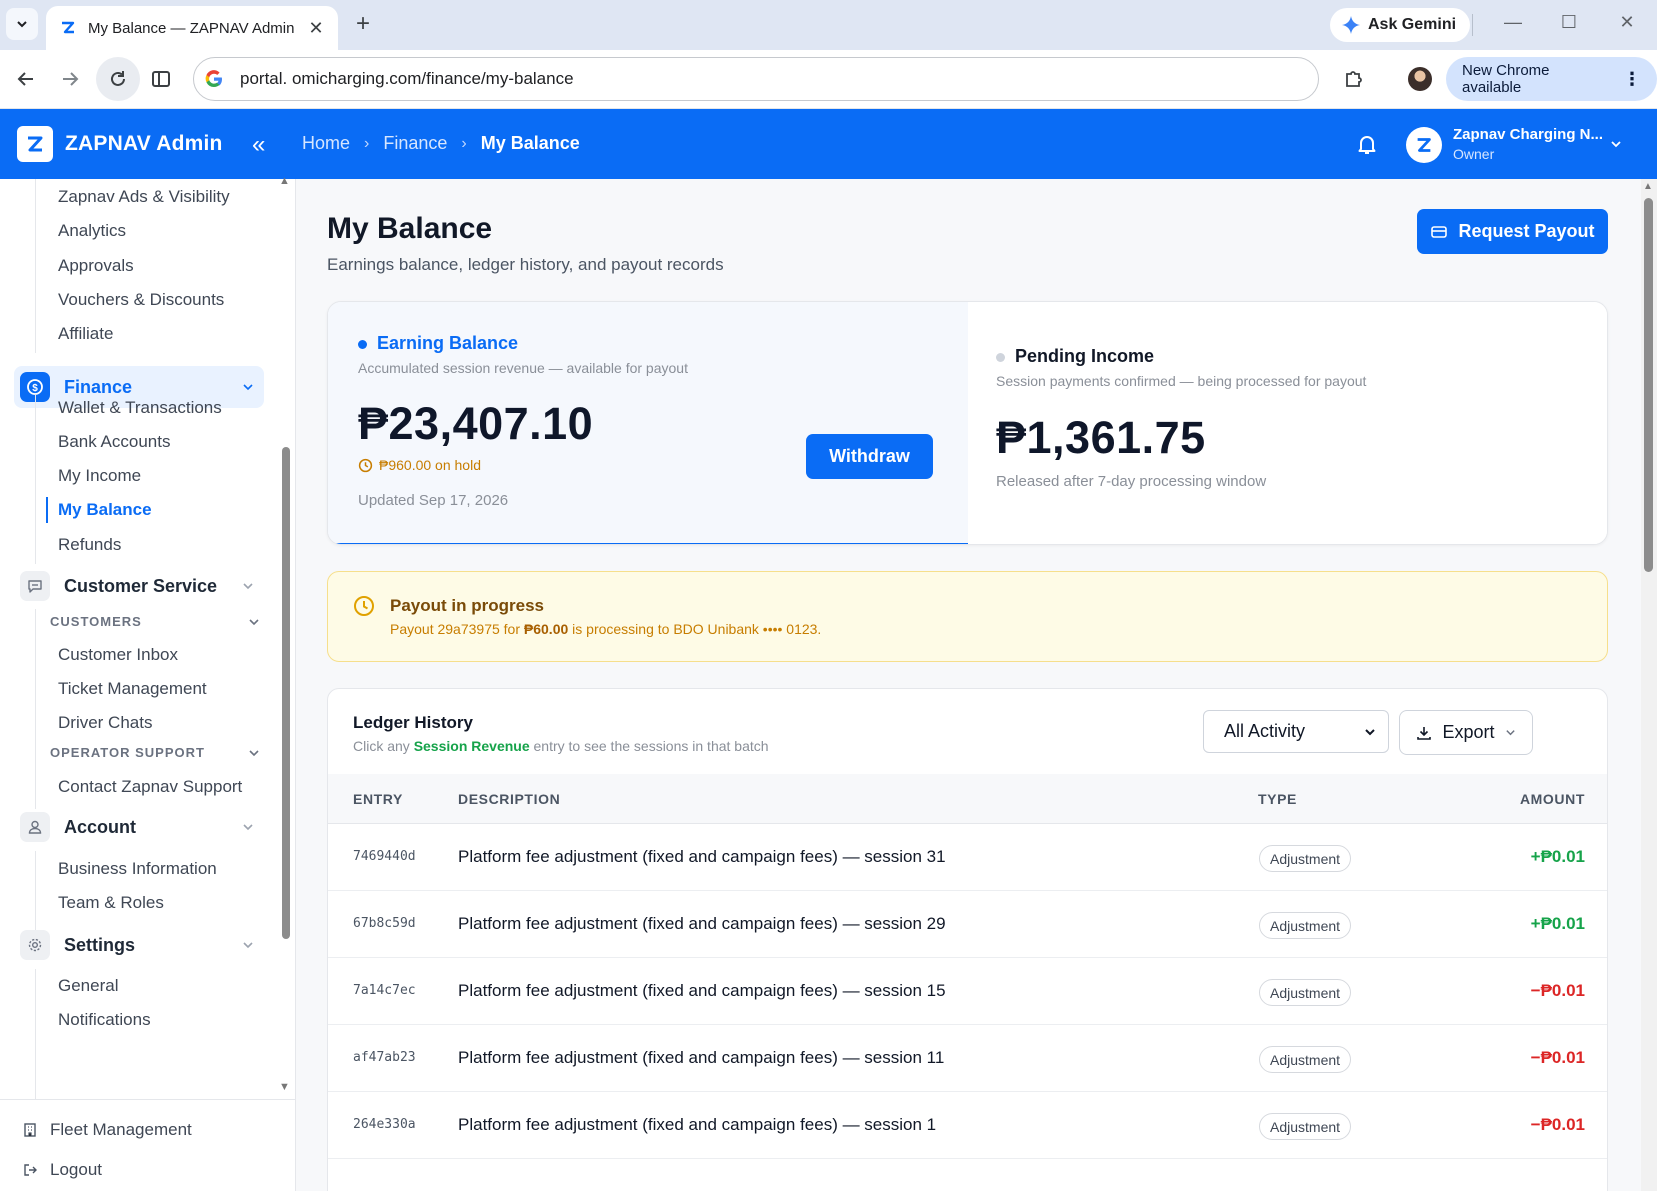 This screenshot has width=1657, height=1191. Describe the element at coordinates (104, 1020) in the screenshot. I see `sidebar-item-notifications: Notifications` at that location.